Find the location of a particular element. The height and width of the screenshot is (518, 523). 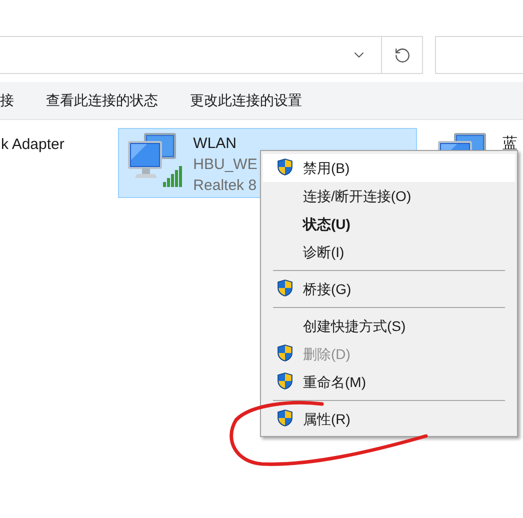

adapter-name: k Adapter is located at coordinates (32, 144).